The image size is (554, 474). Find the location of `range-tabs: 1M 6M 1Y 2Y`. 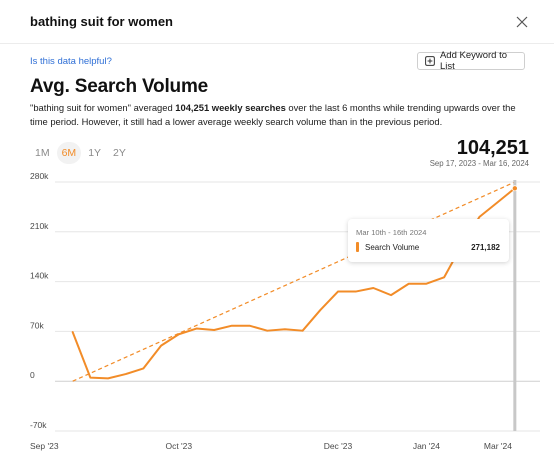

range-tabs: 1M 6M 1Y 2Y is located at coordinates (80, 153).